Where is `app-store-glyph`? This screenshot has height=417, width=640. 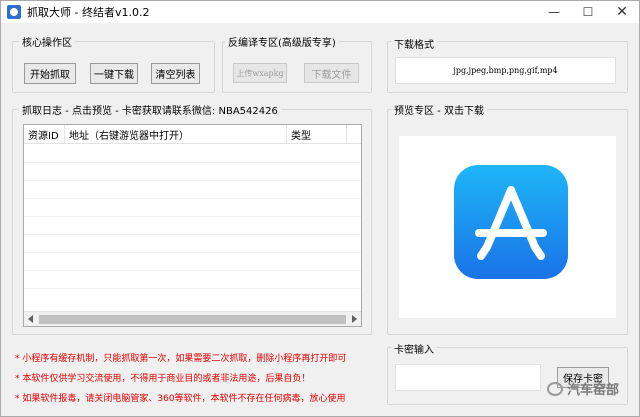
app-store-glyph is located at coordinates (511, 223).